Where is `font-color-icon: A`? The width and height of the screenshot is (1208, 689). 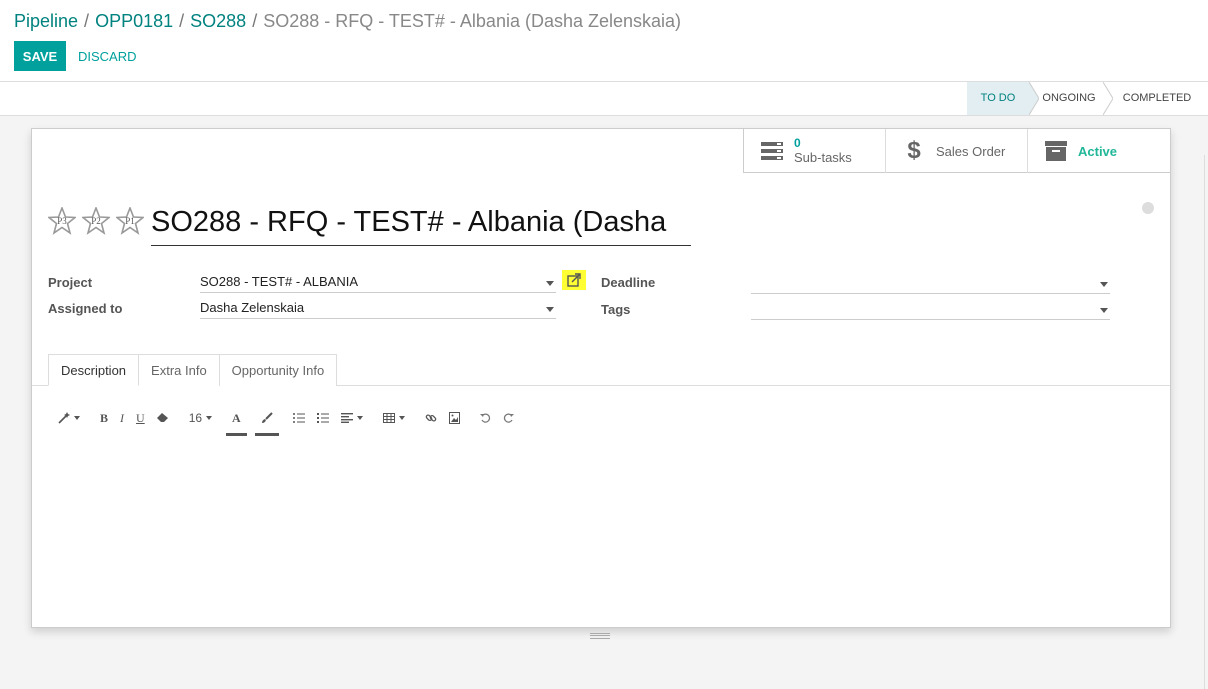
font-color-icon: A is located at coordinates (236, 417).